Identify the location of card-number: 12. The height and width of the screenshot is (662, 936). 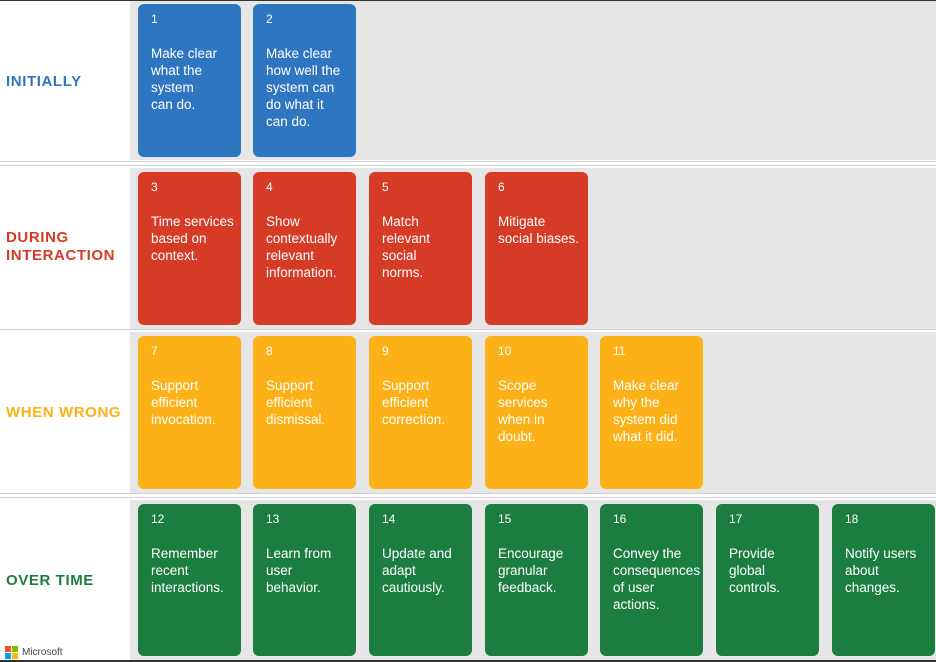
(158, 519).